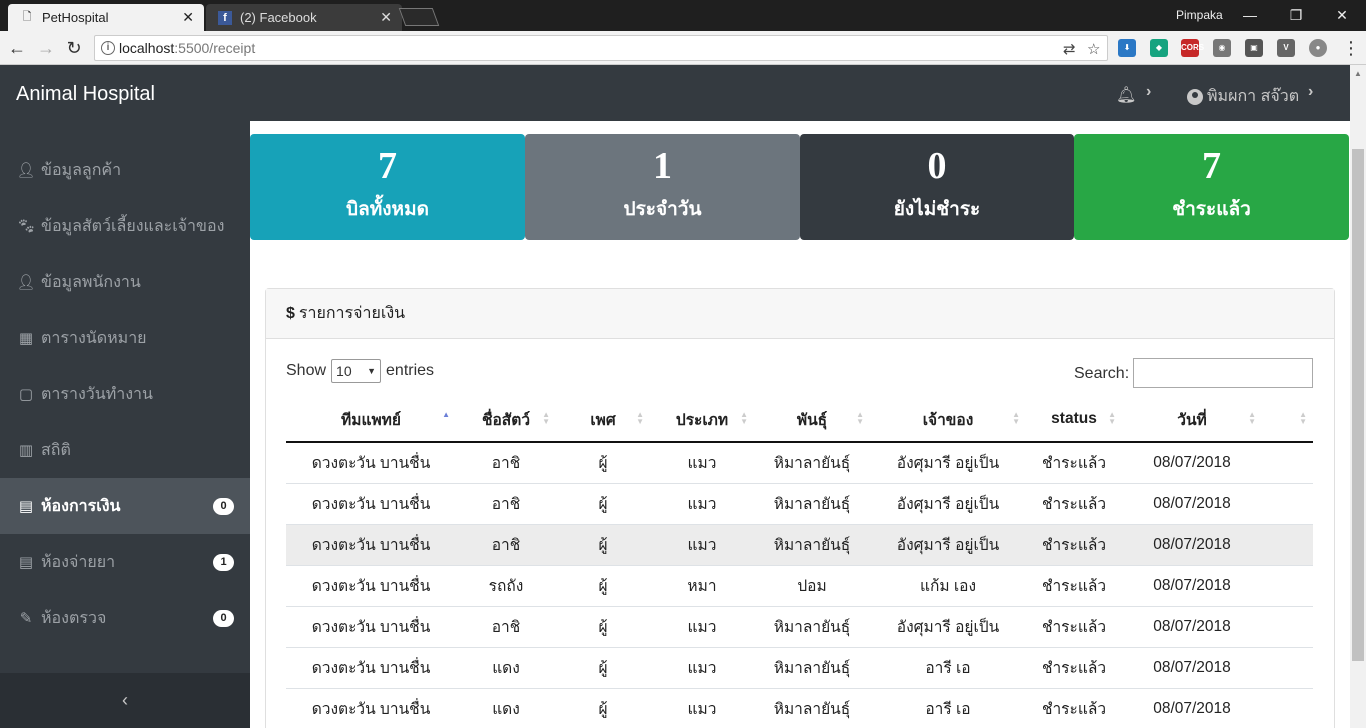 This screenshot has height=728, width=1366. I want to click on cors-extension-icon: CORS, so click(1192, 48).